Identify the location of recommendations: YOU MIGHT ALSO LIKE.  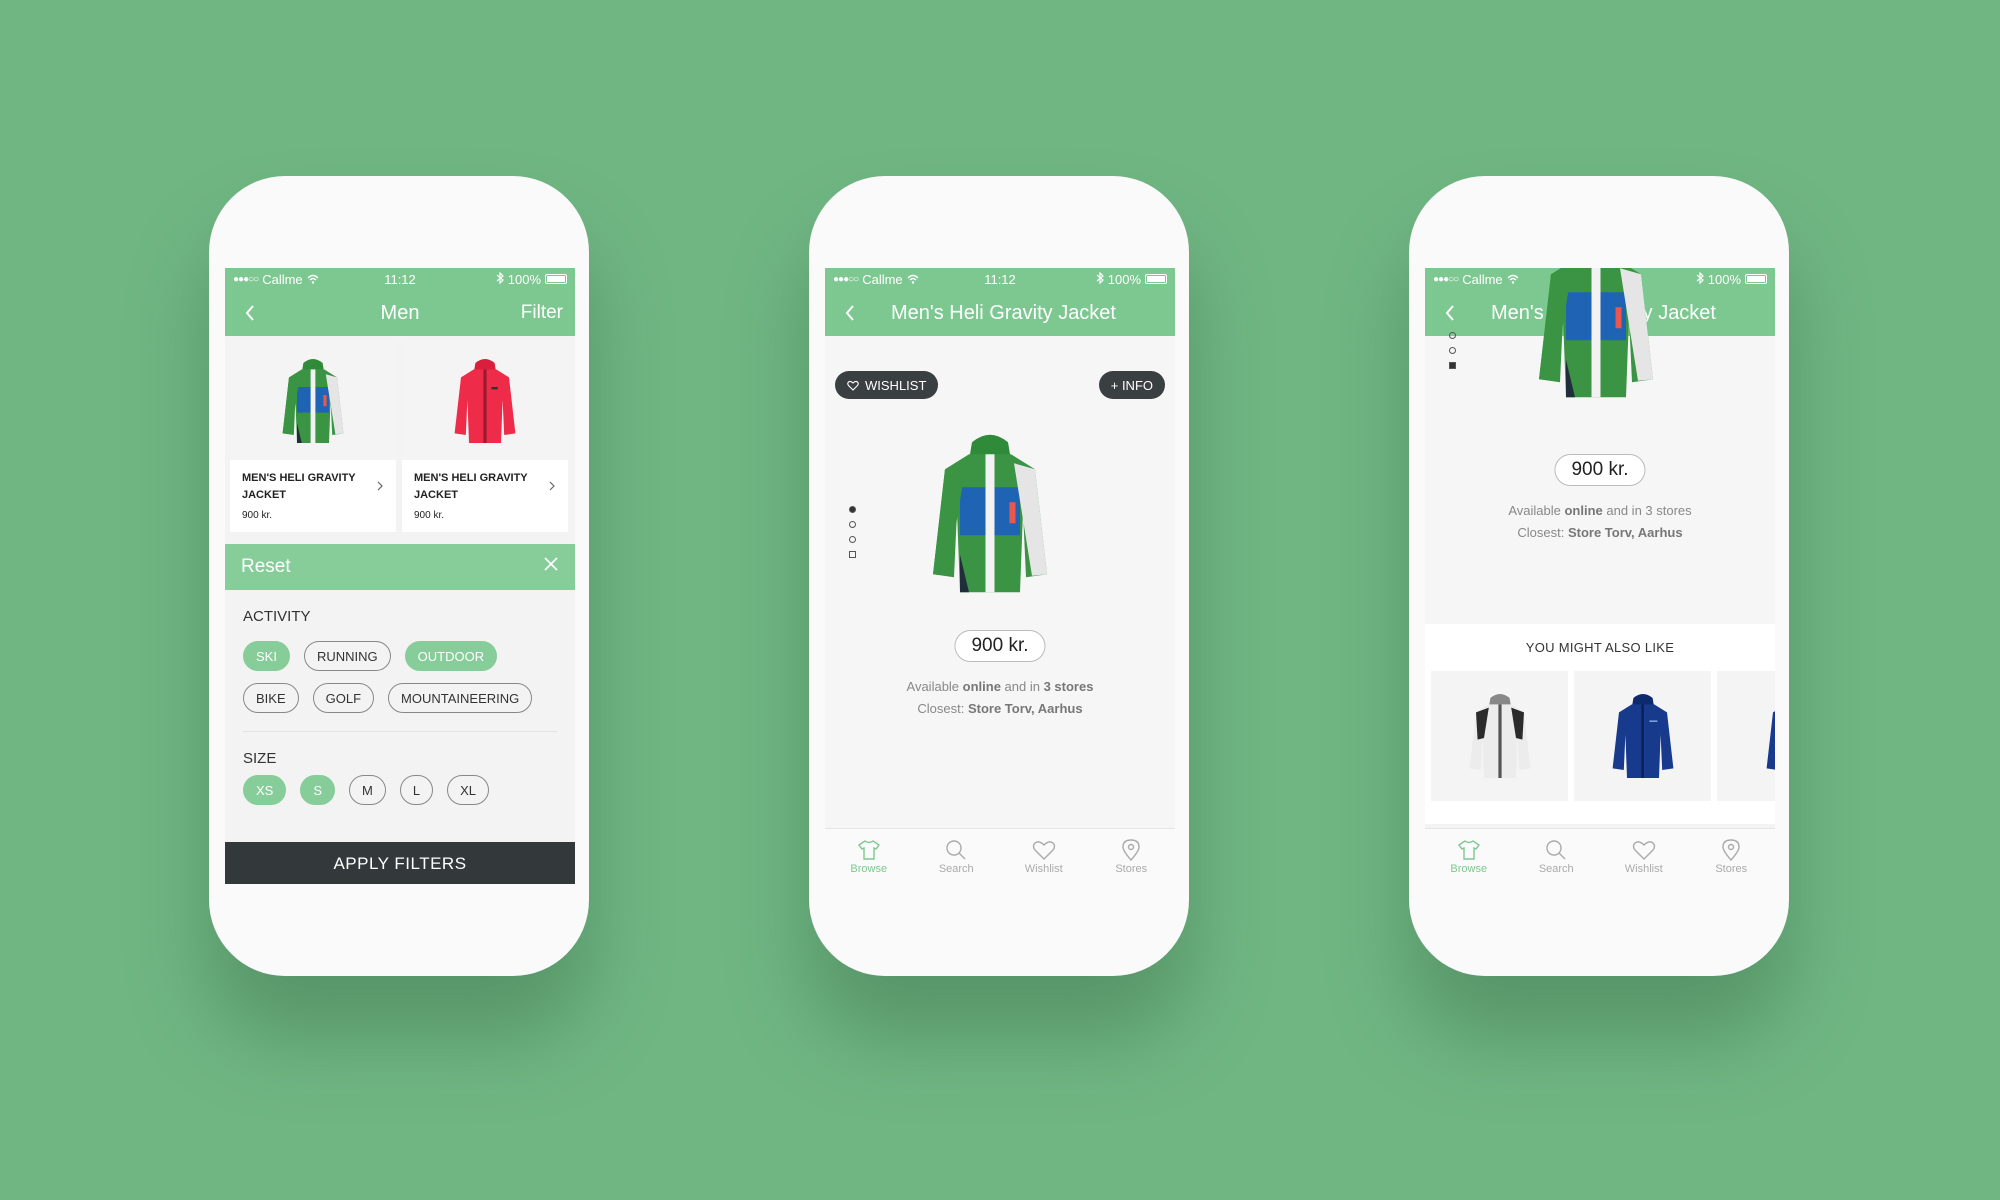
(1600, 724).